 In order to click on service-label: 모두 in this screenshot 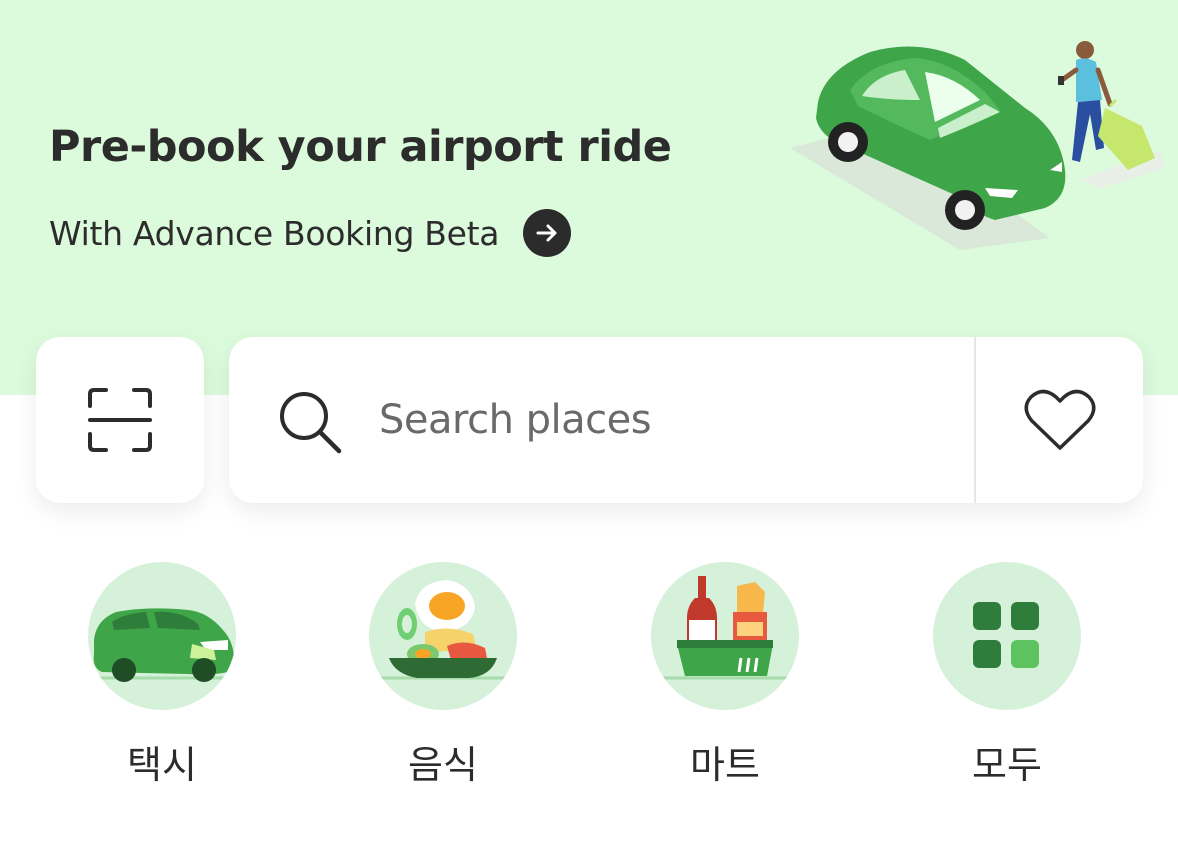, I will do `click(1007, 765)`.